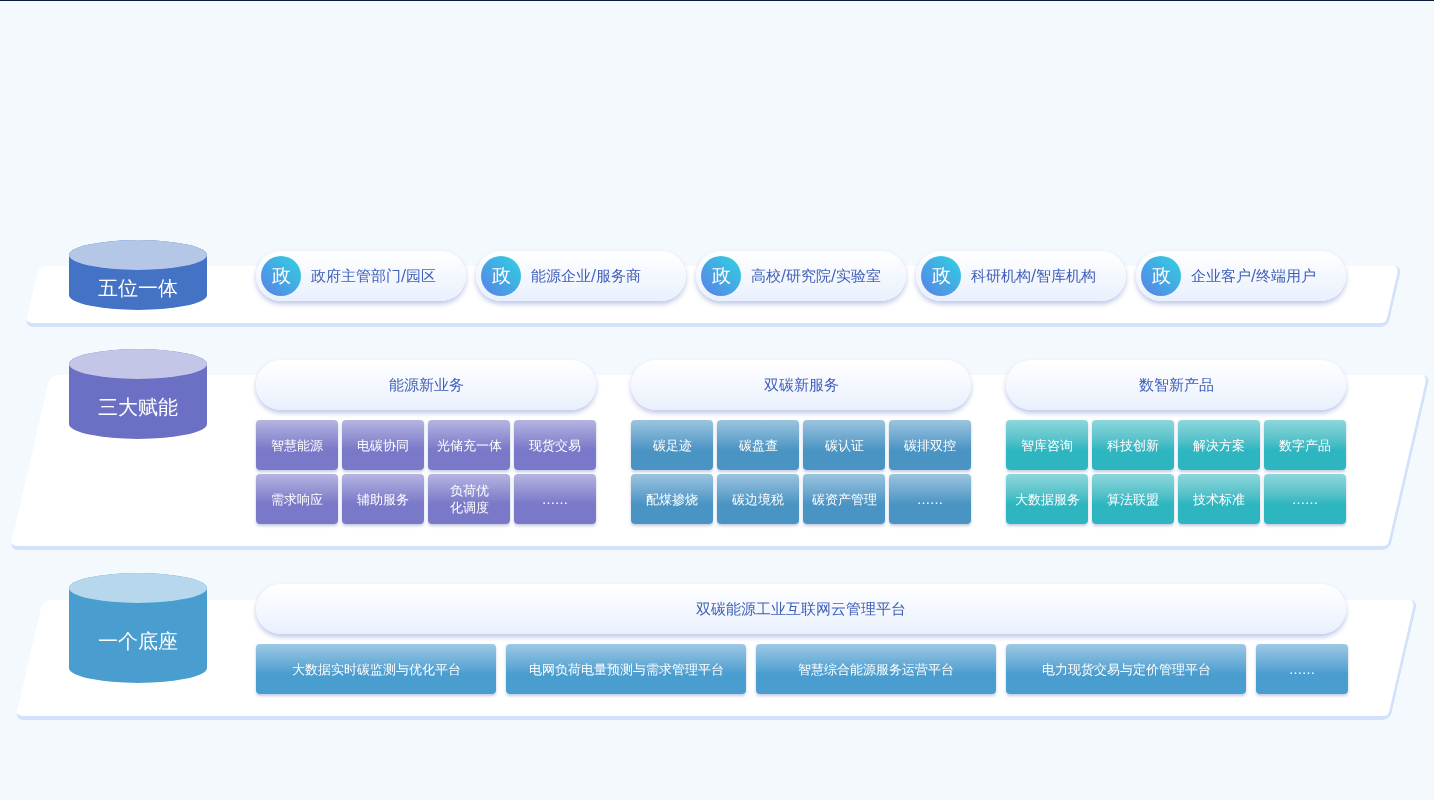 The width and height of the screenshot is (1434, 800). I want to click on feature-tile: 电碳协同, so click(383, 445).